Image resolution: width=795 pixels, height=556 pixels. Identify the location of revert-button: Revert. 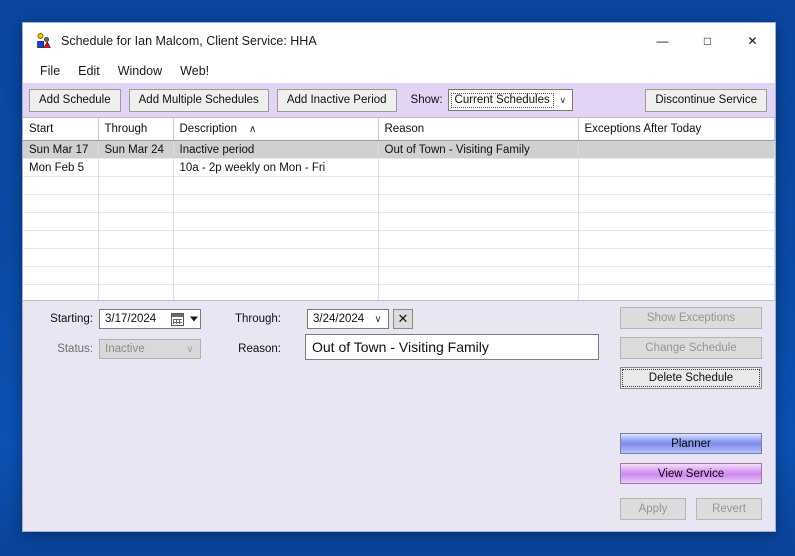
(729, 509).